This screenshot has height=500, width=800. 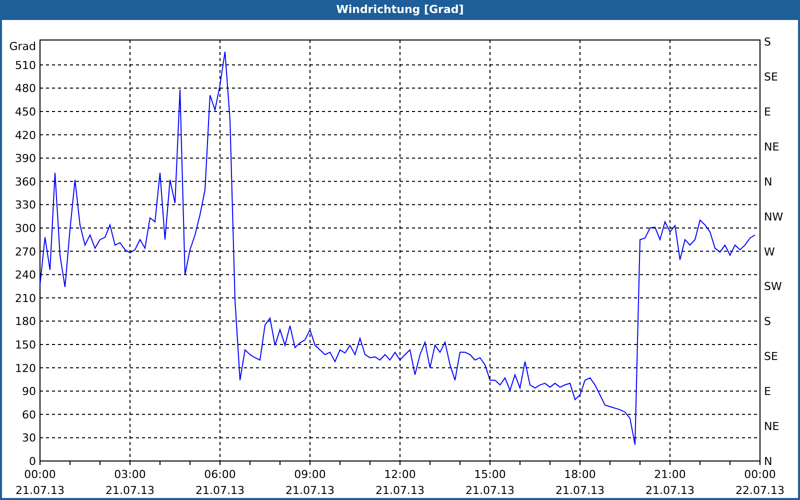 What do you see at coordinates (130, 482) in the screenshot?
I see `x-axis-label: 03:00 21.07.13` at bounding box center [130, 482].